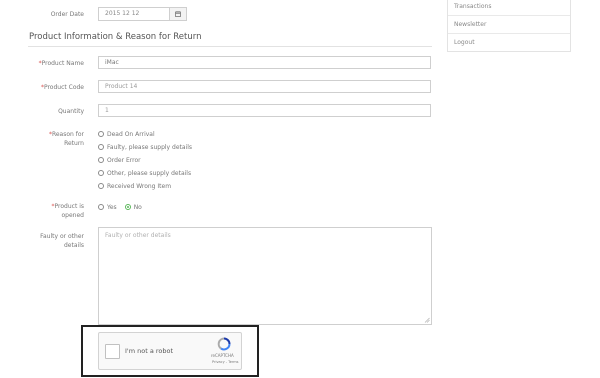 This screenshot has width=600, height=378. Describe the element at coordinates (115, 37) in the screenshot. I see `section-title: Product Information & Reason for Return` at that location.